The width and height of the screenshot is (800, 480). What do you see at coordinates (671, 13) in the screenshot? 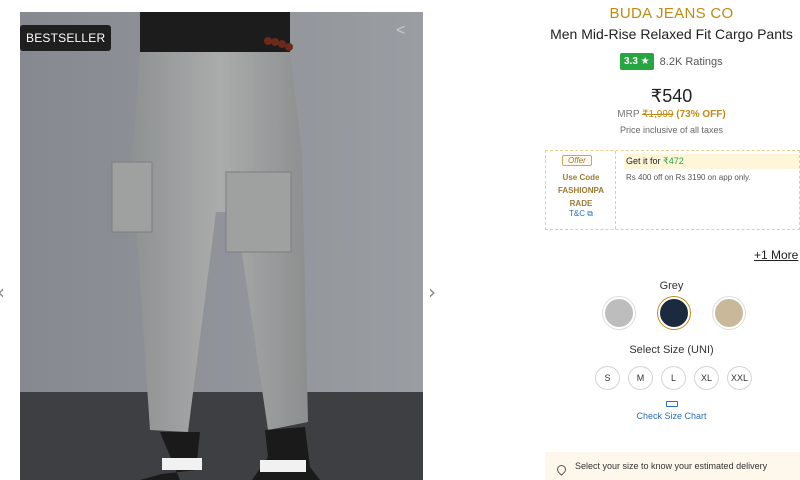
I see `brand-name: BUDA JEANS CO` at bounding box center [671, 13].